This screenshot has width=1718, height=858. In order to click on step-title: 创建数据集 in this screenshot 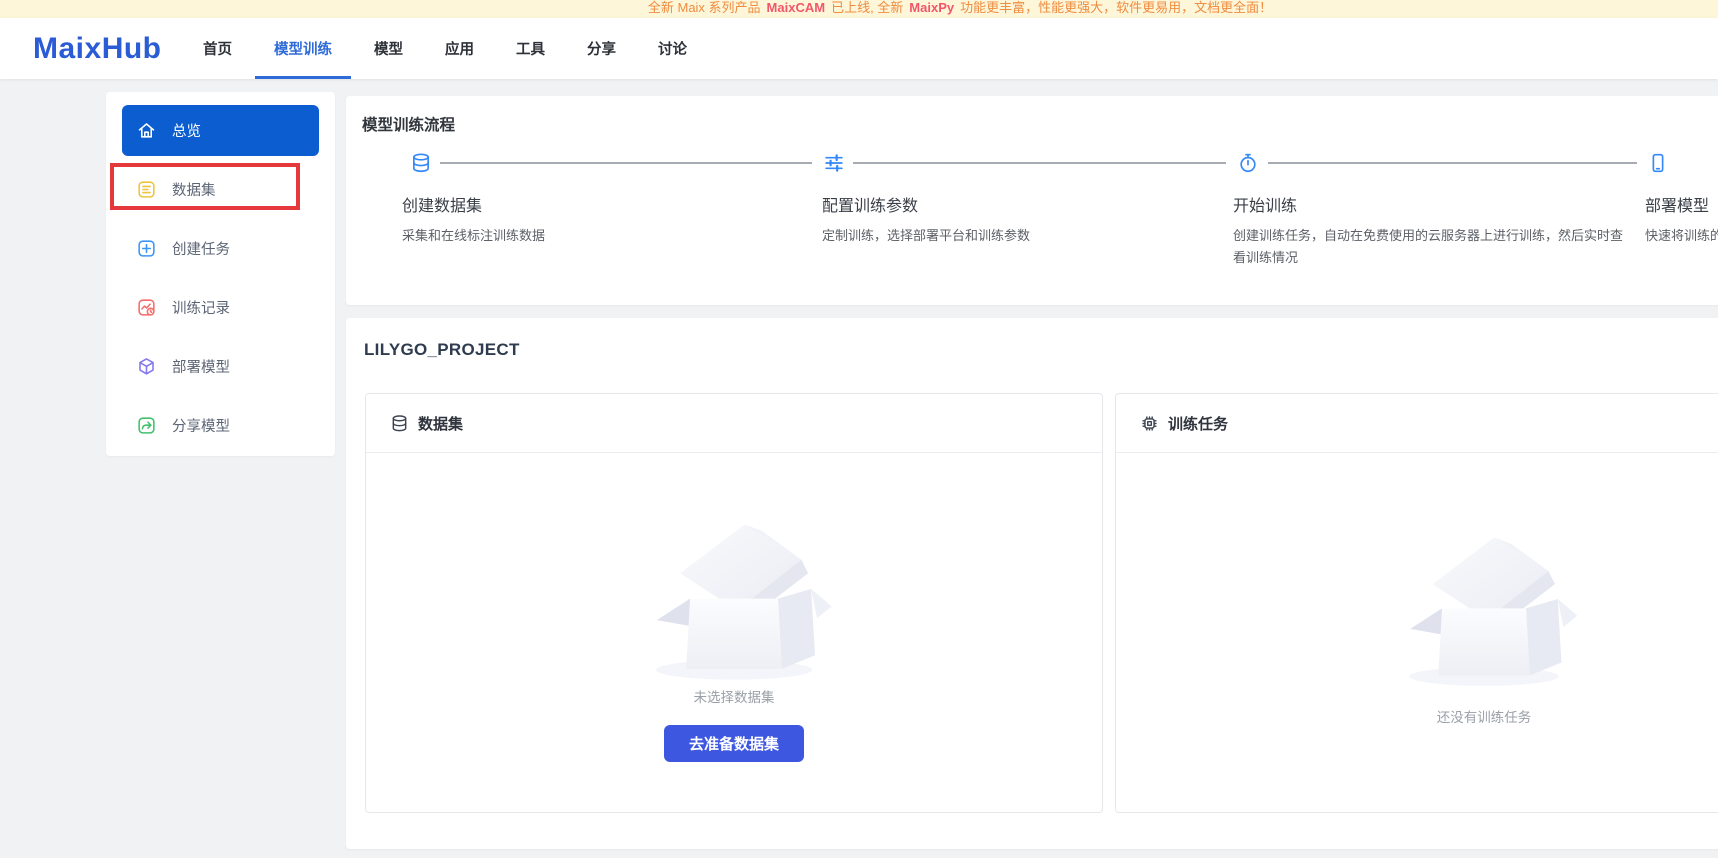, I will do `click(442, 206)`.